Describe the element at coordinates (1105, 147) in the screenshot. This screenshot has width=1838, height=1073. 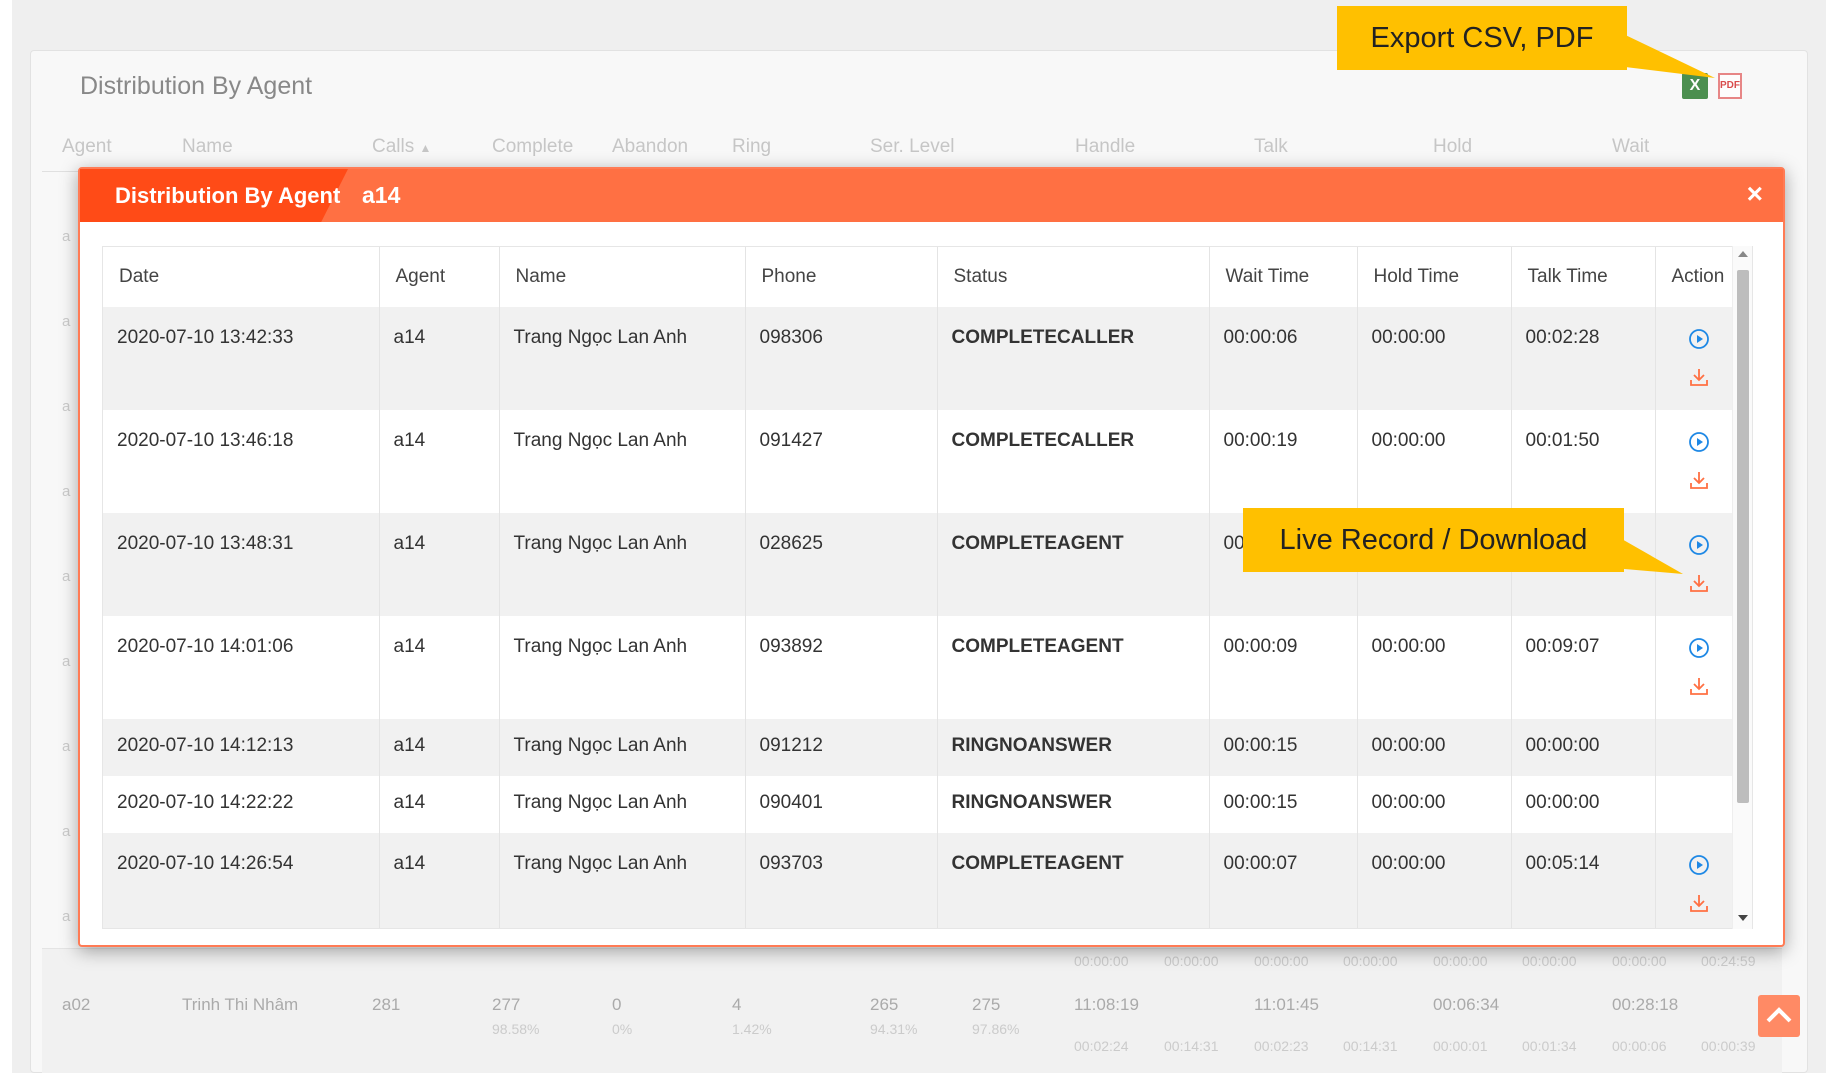
I see `bg-col-handle: Handle` at that location.